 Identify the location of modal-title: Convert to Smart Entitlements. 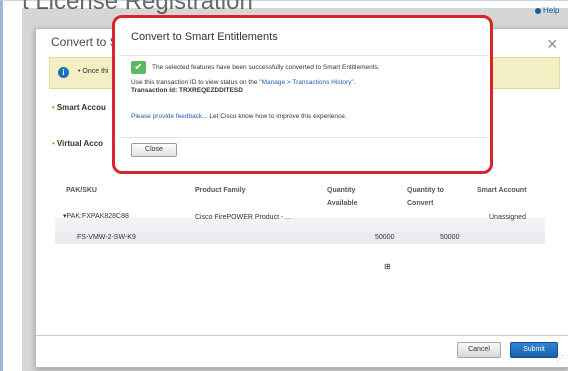
(204, 37).